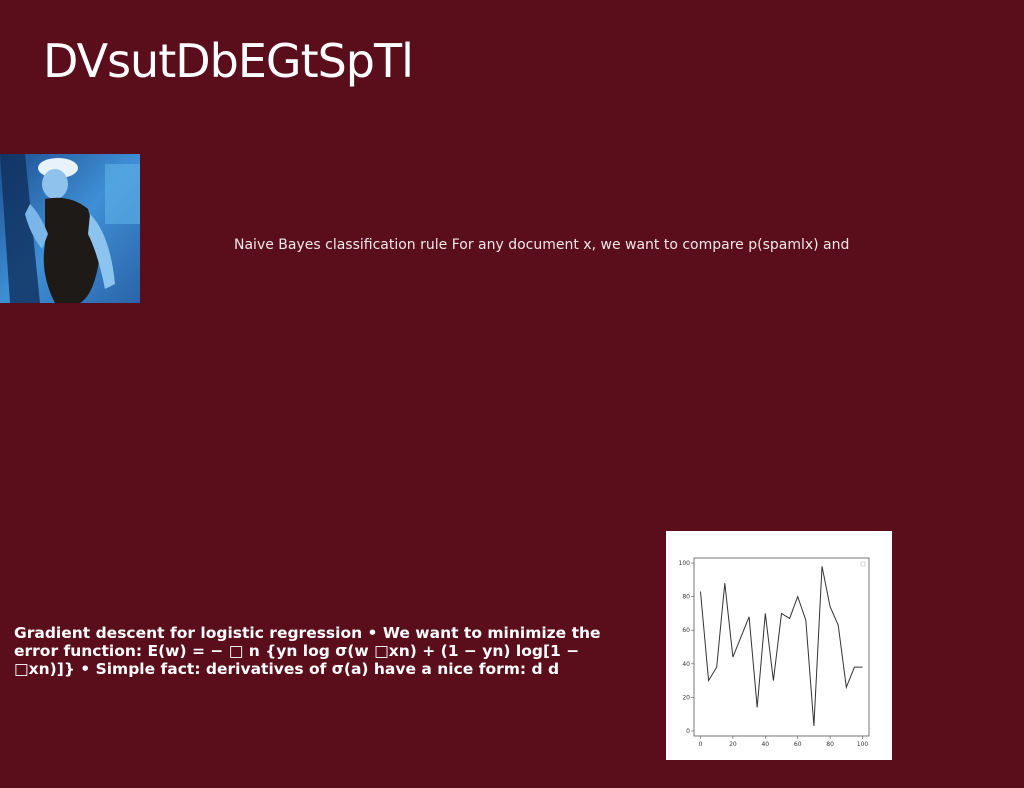  I want to click on person-photo, so click(70, 228).